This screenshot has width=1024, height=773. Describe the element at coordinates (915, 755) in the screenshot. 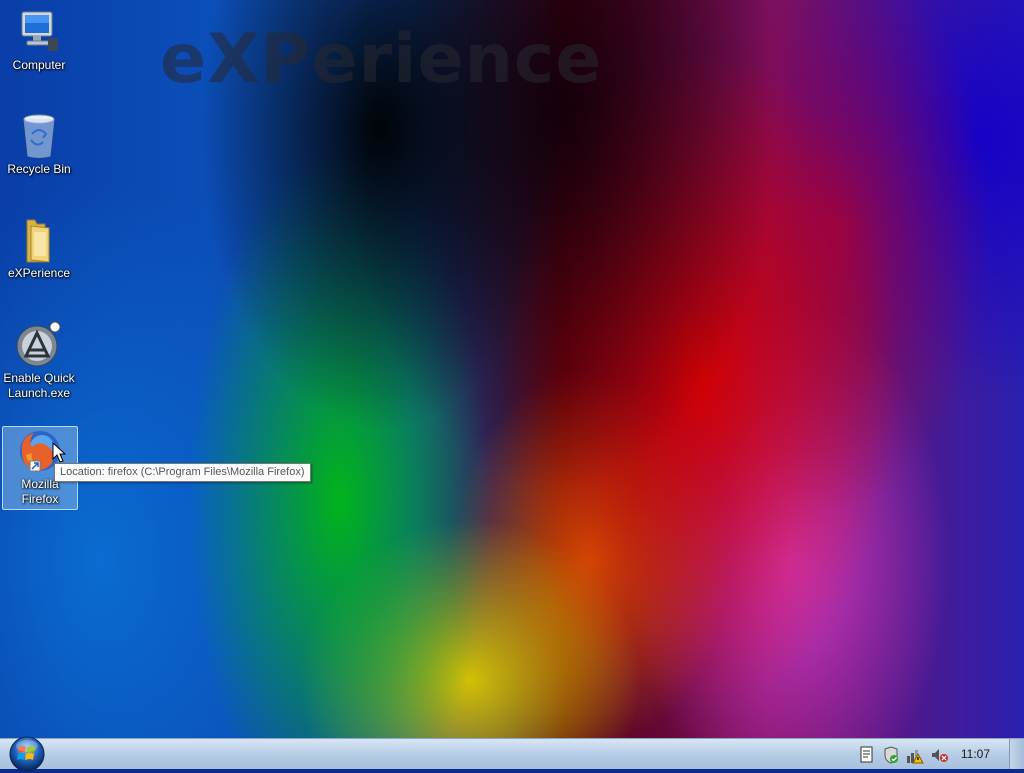

I see `network-warning-icon` at that location.